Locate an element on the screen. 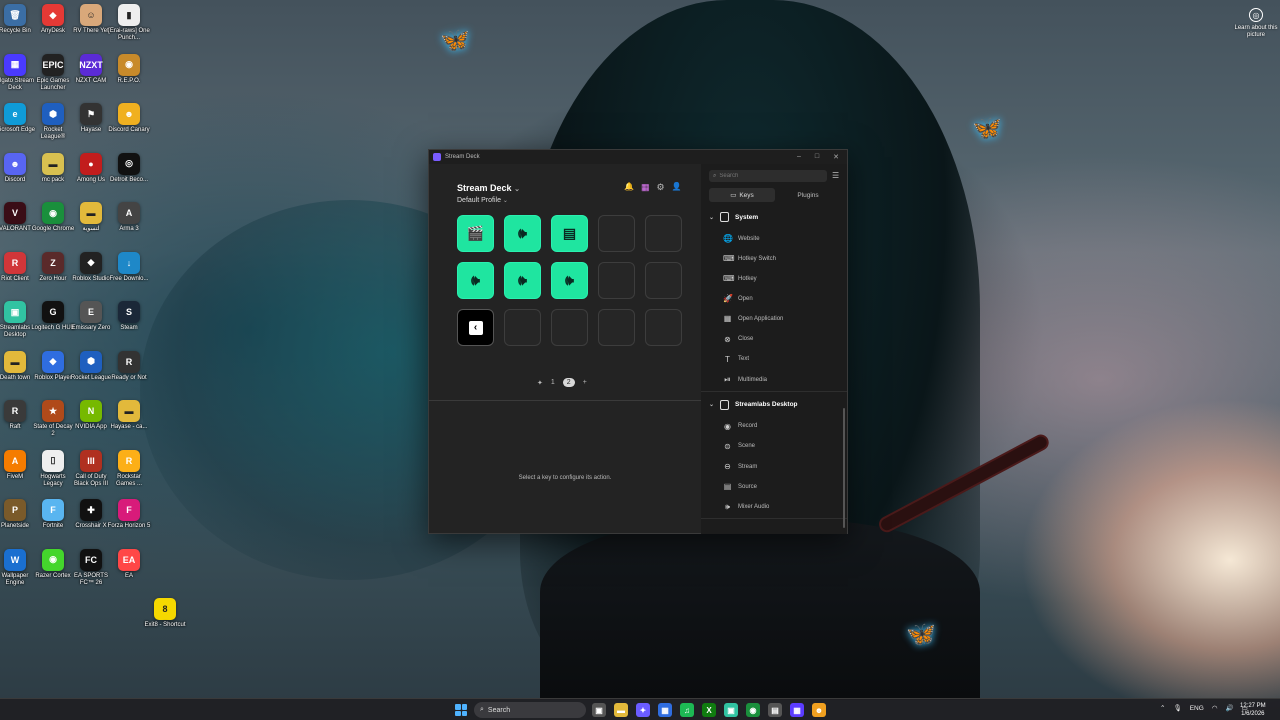  desktop-icon: R Ready or Not is located at coordinates (129, 366).